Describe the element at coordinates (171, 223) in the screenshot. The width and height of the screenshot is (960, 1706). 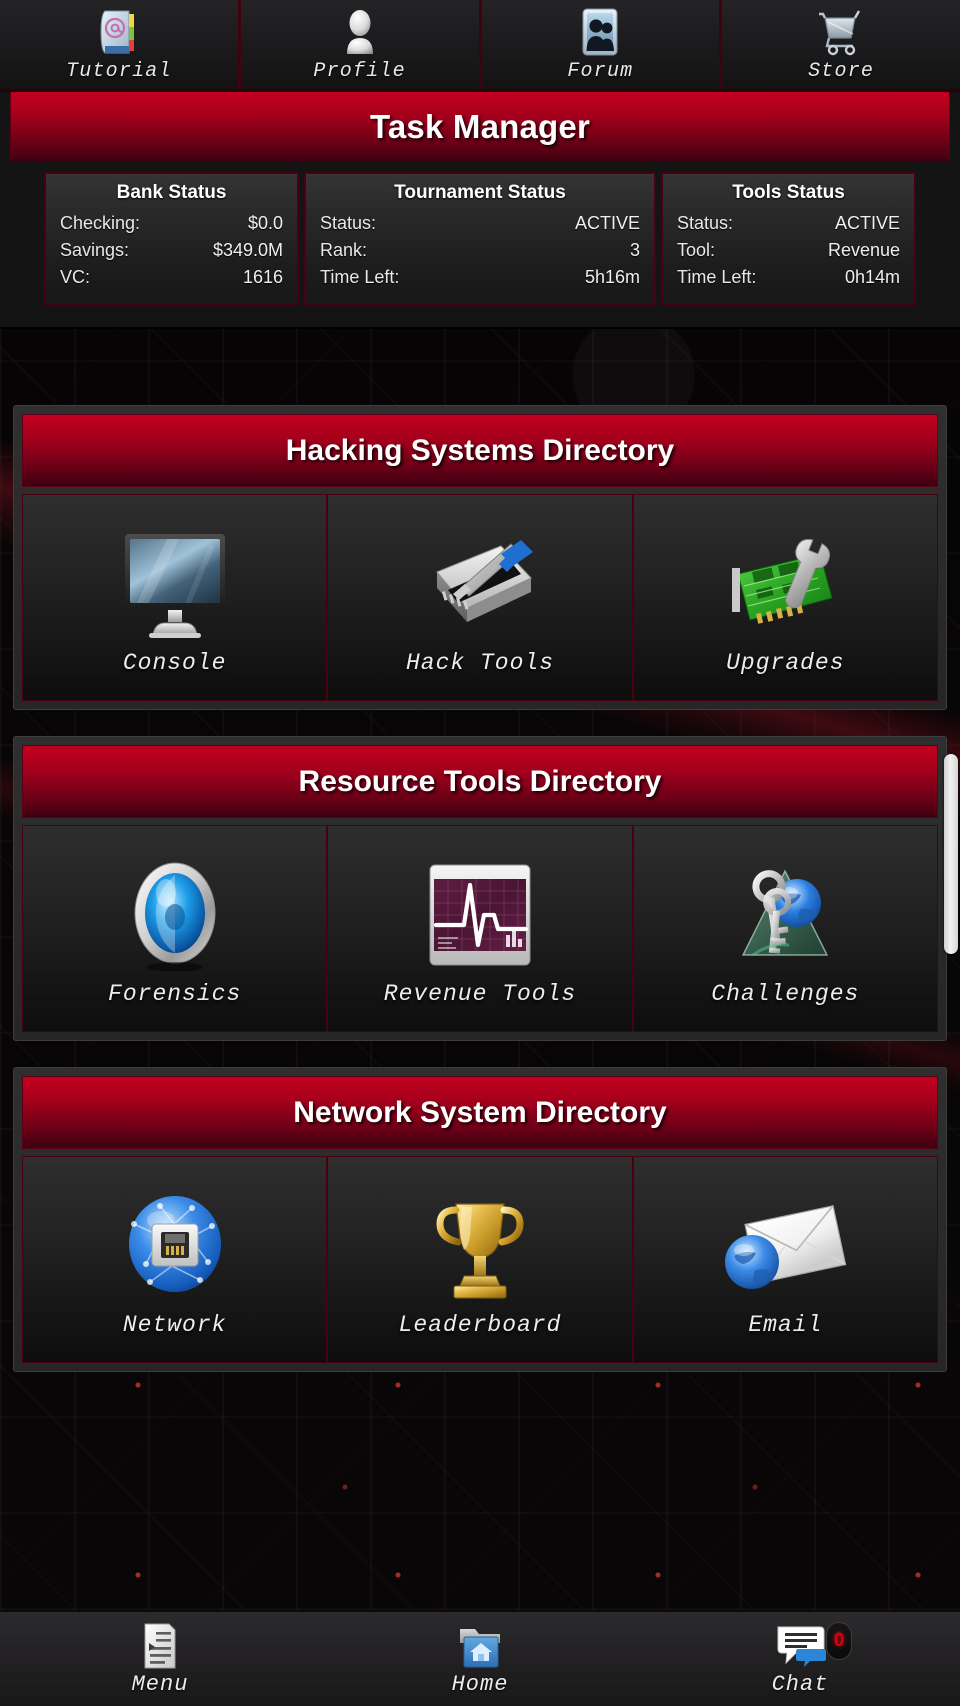
I see `status-row: Checking: $0.0` at that location.